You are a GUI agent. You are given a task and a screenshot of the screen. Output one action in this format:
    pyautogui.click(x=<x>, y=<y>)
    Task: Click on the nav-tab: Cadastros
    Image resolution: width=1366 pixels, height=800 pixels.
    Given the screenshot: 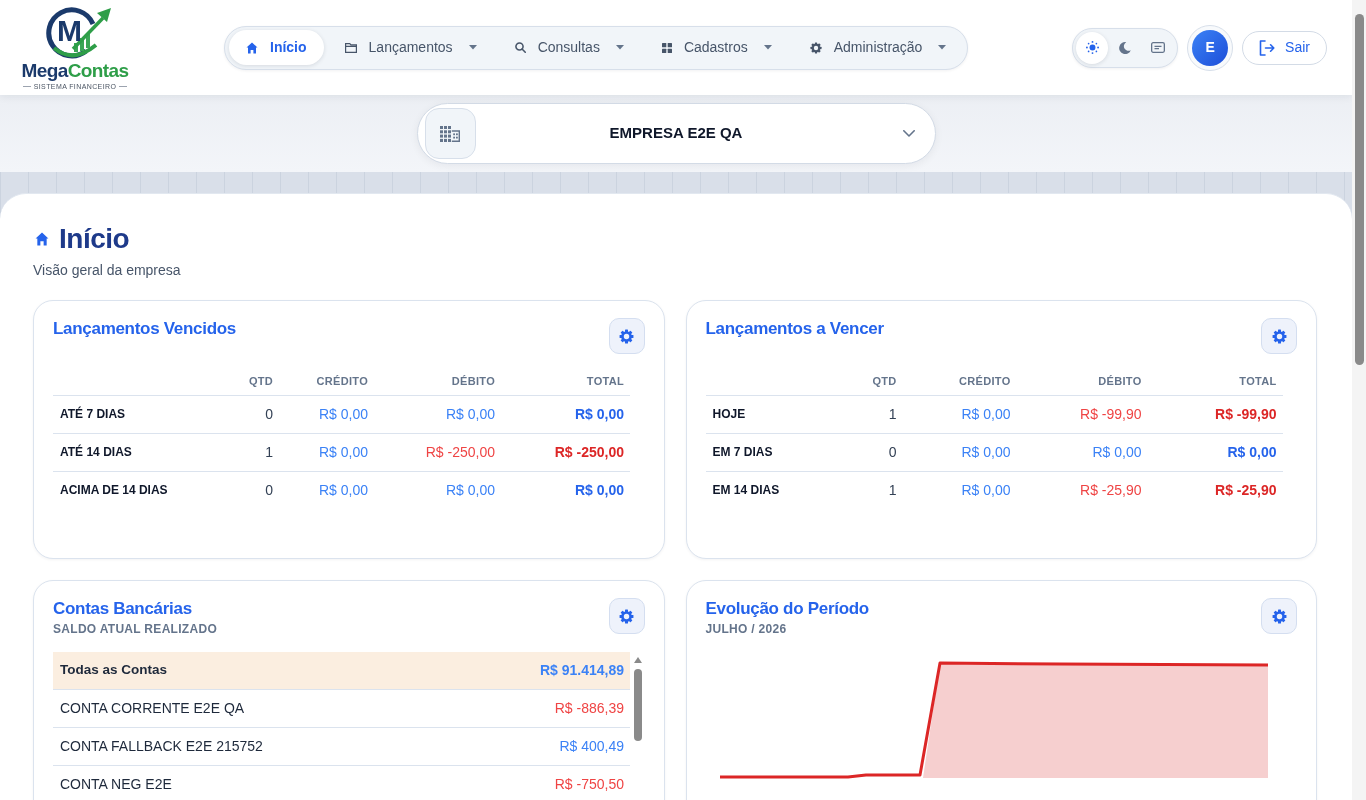 What is the action you would take?
    pyautogui.click(x=716, y=47)
    